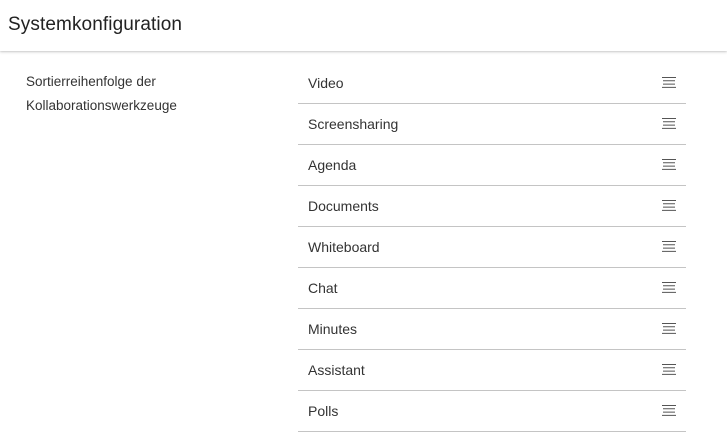 The height and width of the screenshot is (440, 727). Describe the element at coordinates (492, 165) in the screenshot. I see `sort-item-agenda: Agenda` at that location.